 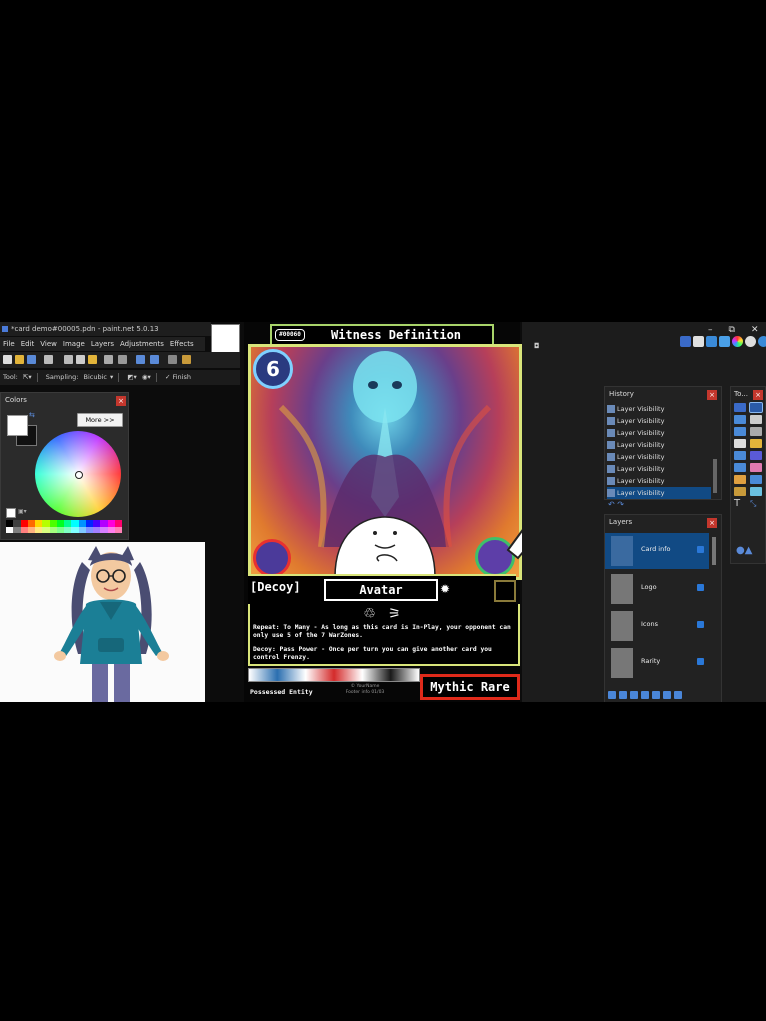 What do you see at coordinates (744, 550) in the screenshot?
I see `shapes-icon: ●▲` at bounding box center [744, 550].